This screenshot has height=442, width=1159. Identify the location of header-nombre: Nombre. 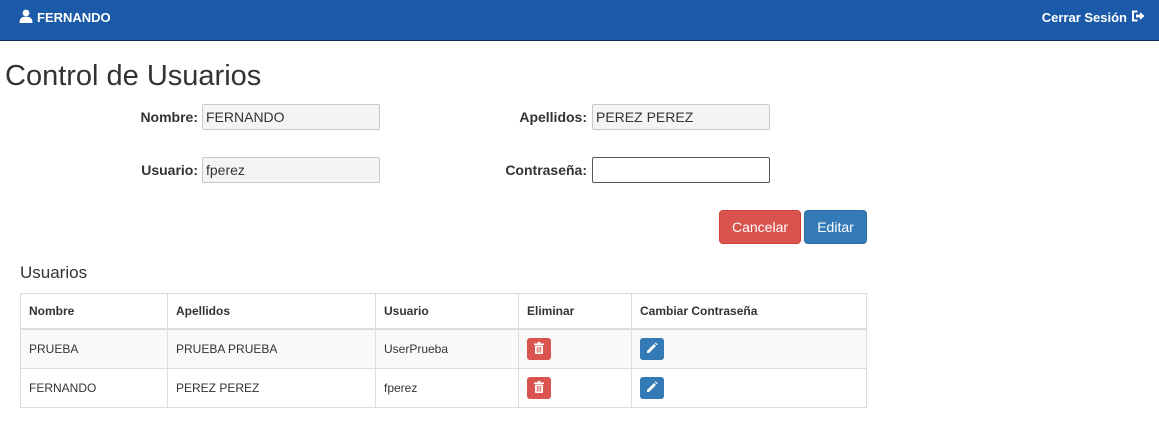
(94, 311).